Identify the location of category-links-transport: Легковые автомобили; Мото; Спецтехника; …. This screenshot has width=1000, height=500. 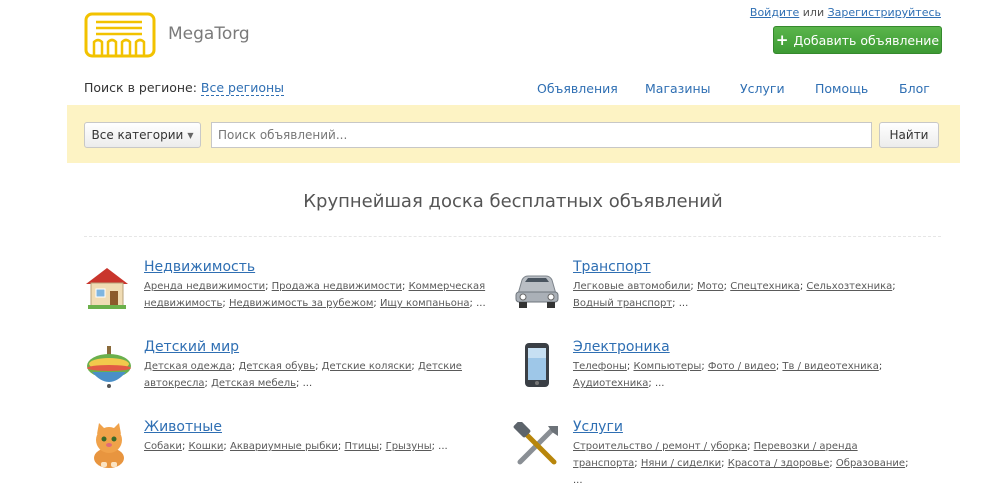
(734, 295).